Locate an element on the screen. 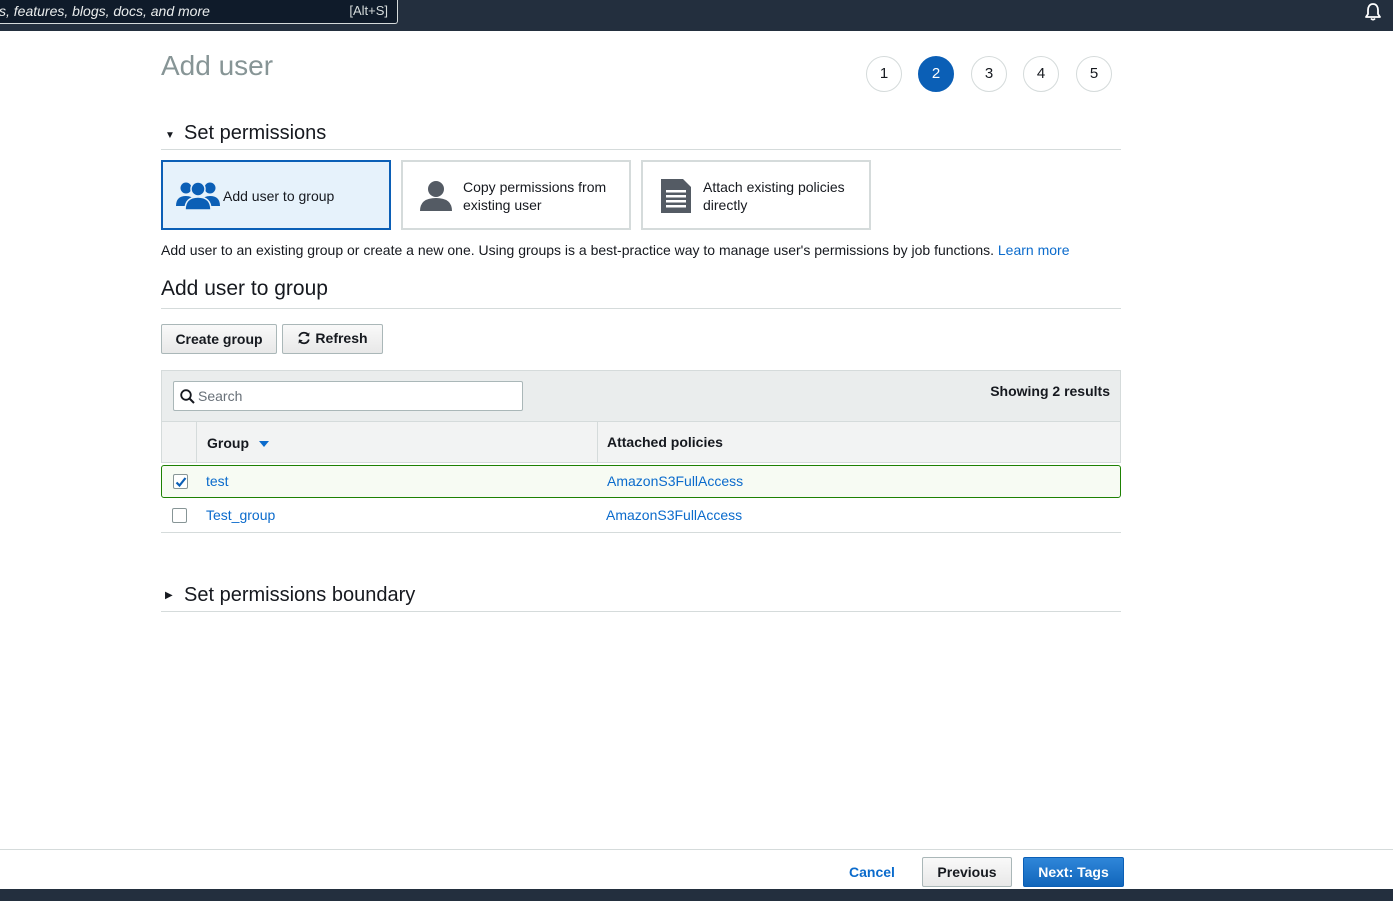  group-link: test is located at coordinates (217, 481).